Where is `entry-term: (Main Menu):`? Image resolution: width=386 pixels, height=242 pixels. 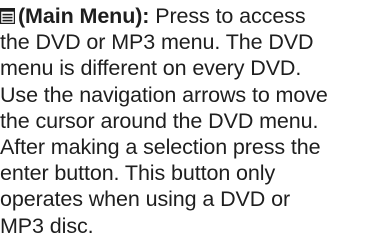
entry-term: (Main Menu): is located at coordinates (84, 16).